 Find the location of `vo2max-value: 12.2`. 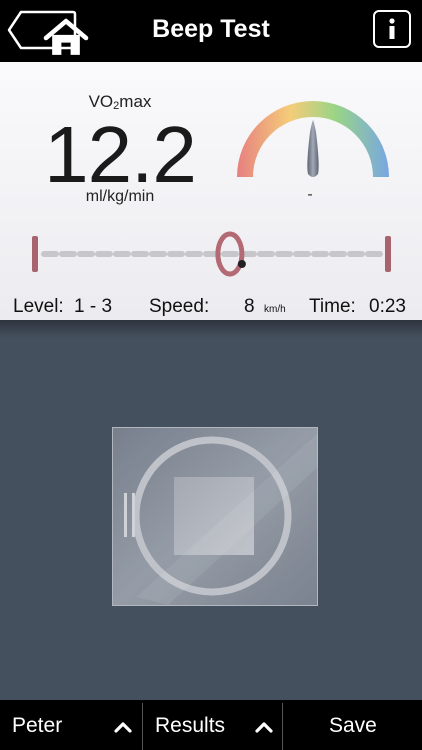

vo2max-value: 12.2 is located at coordinates (120, 154).